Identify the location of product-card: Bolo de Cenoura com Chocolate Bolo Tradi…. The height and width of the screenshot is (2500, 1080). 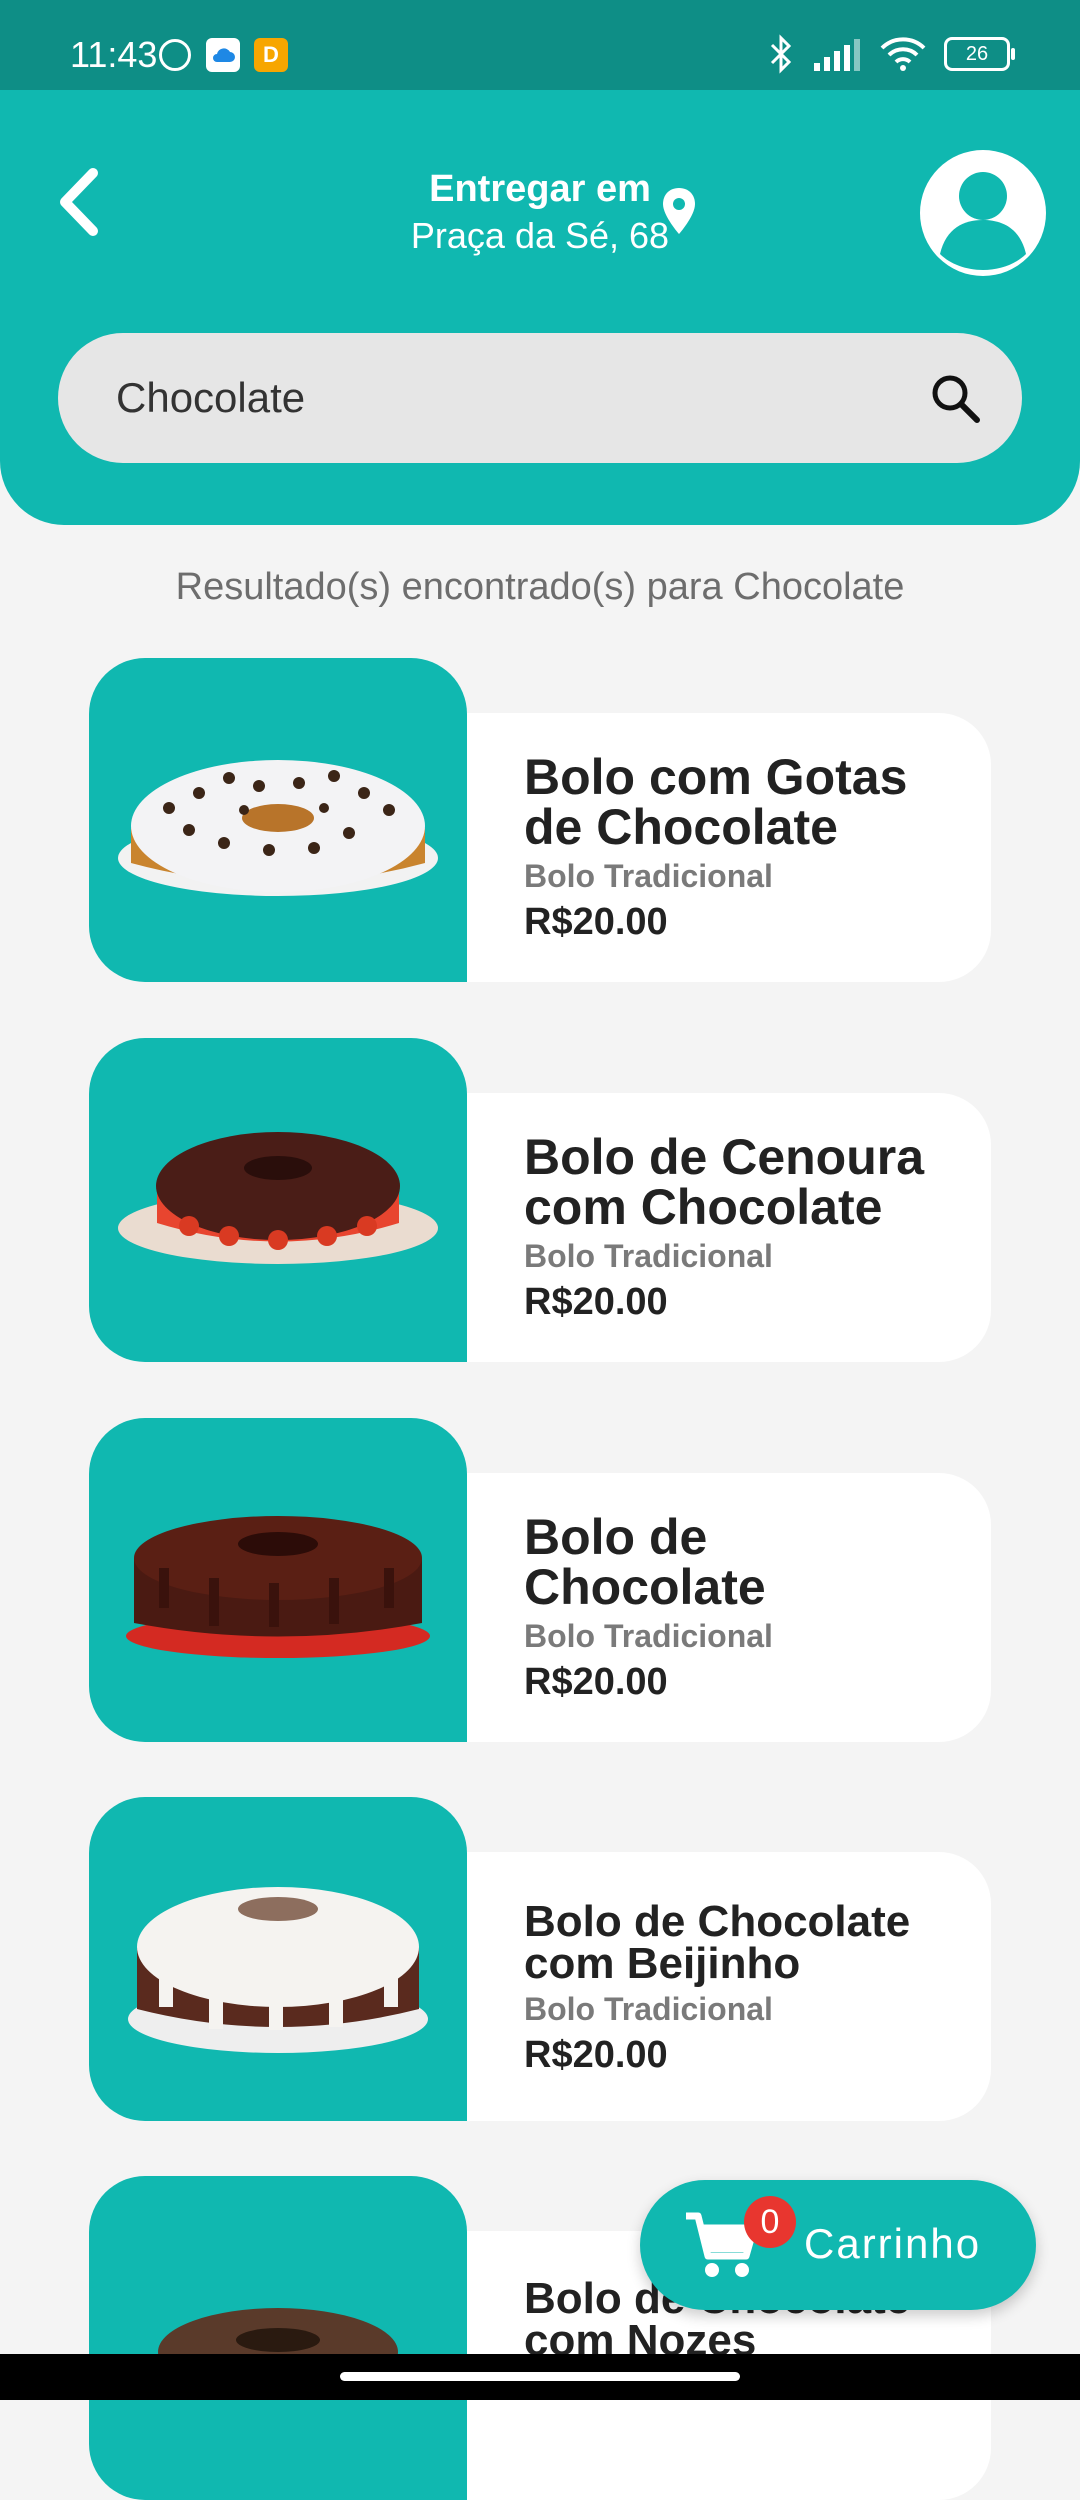
(540, 1200).